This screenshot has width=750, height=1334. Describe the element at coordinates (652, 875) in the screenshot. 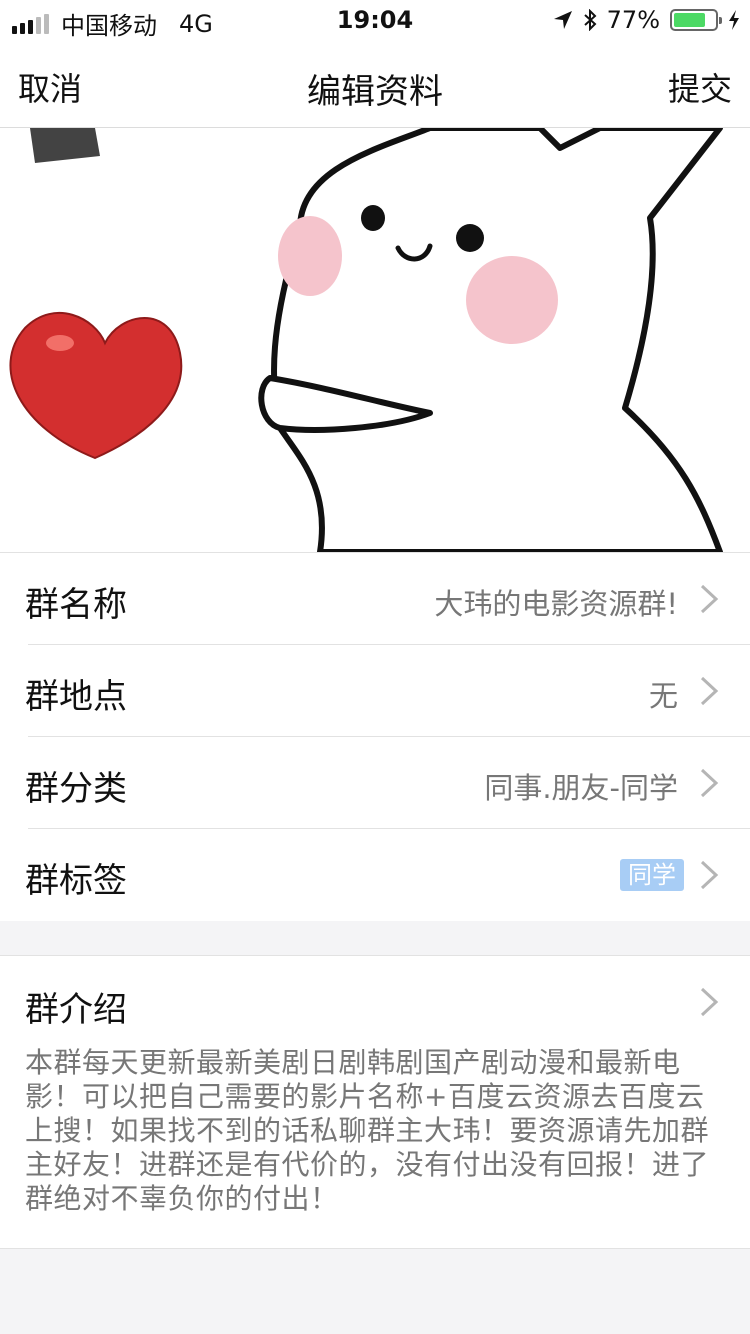

I see `tag-badge: 同学` at that location.